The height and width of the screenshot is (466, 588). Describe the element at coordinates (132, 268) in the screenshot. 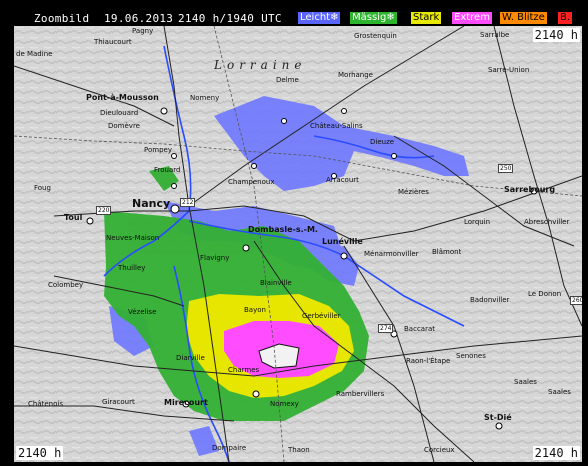

I see `place-label: Thuilley` at that location.